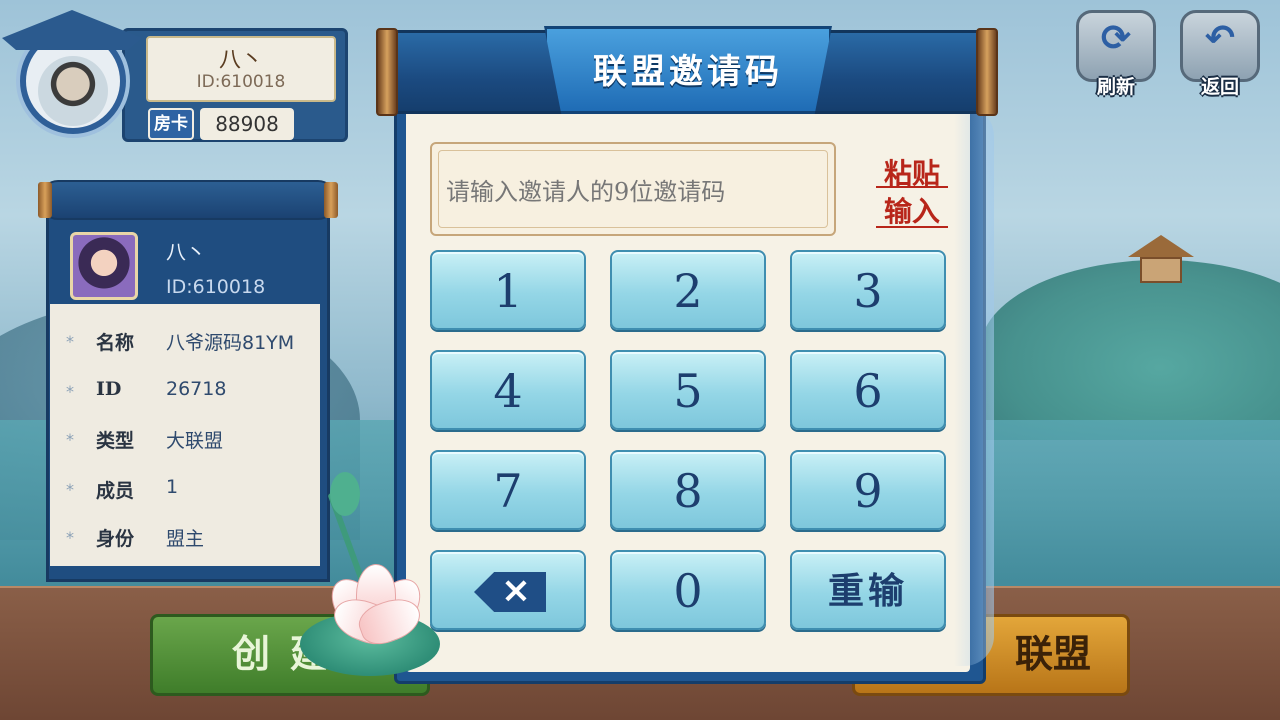  What do you see at coordinates (122, 489) in the screenshot?
I see `info-row-members: * 成员 1` at bounding box center [122, 489].